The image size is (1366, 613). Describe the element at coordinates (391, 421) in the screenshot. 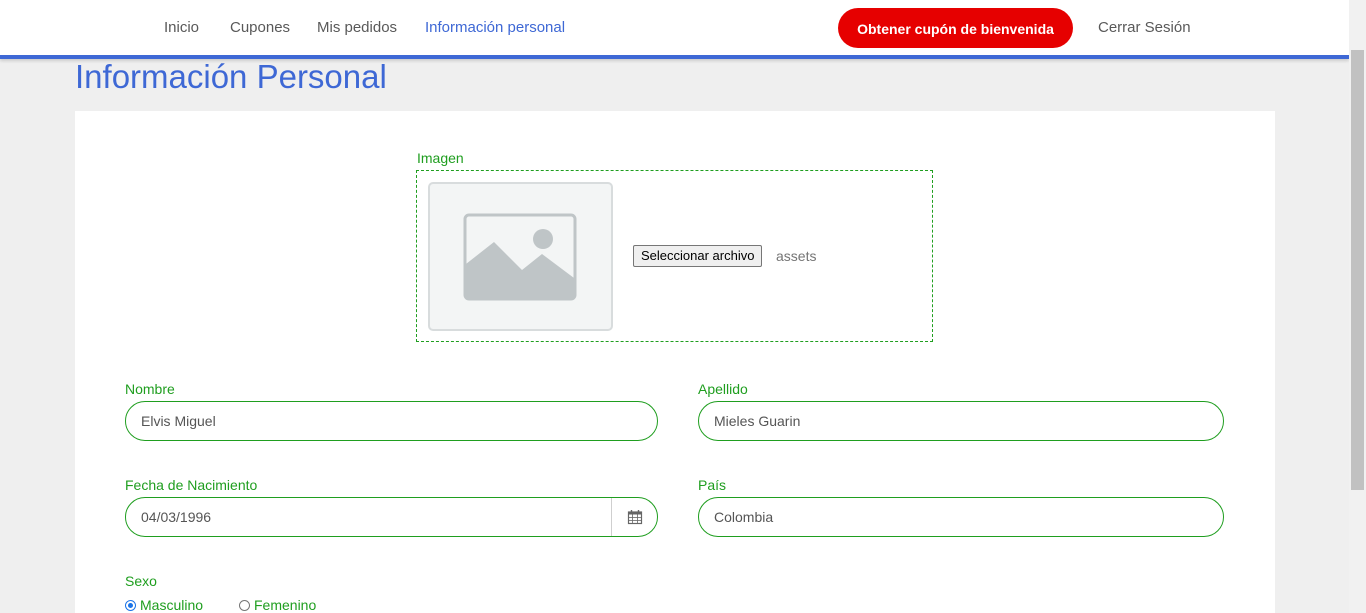

I see `nombre-field: Elvis Miguel` at that location.